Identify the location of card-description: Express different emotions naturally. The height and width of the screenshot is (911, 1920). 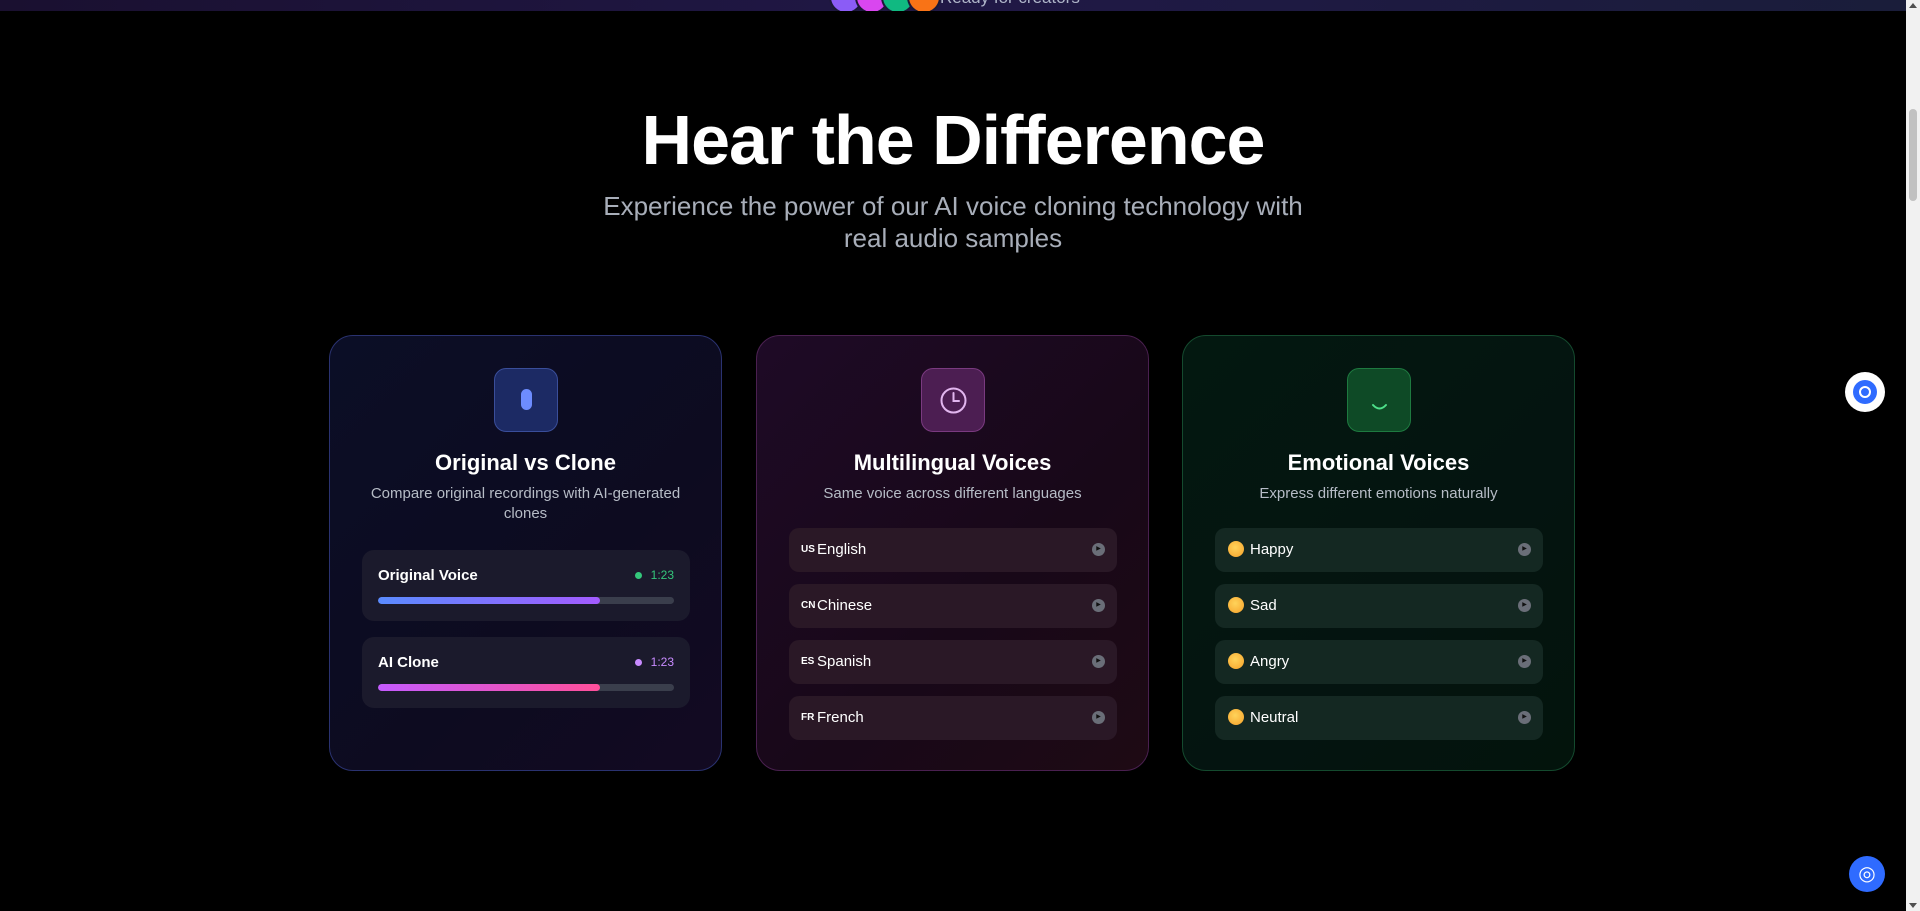
(1378, 493).